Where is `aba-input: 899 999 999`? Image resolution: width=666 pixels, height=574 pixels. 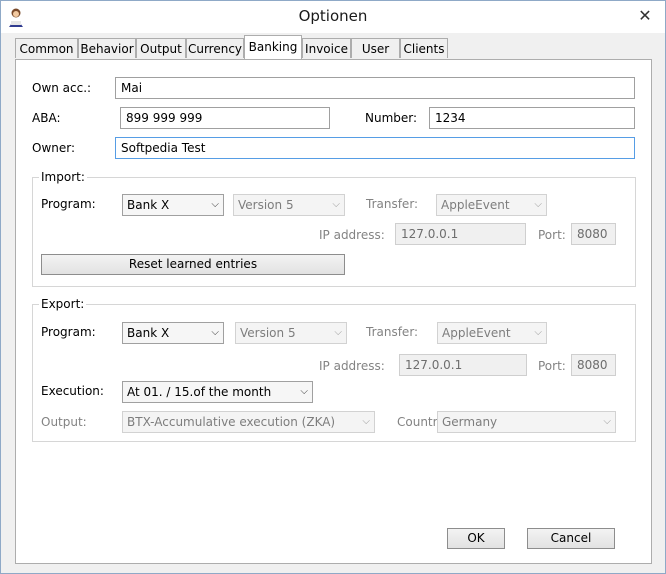 aba-input: 899 999 999 is located at coordinates (225, 118).